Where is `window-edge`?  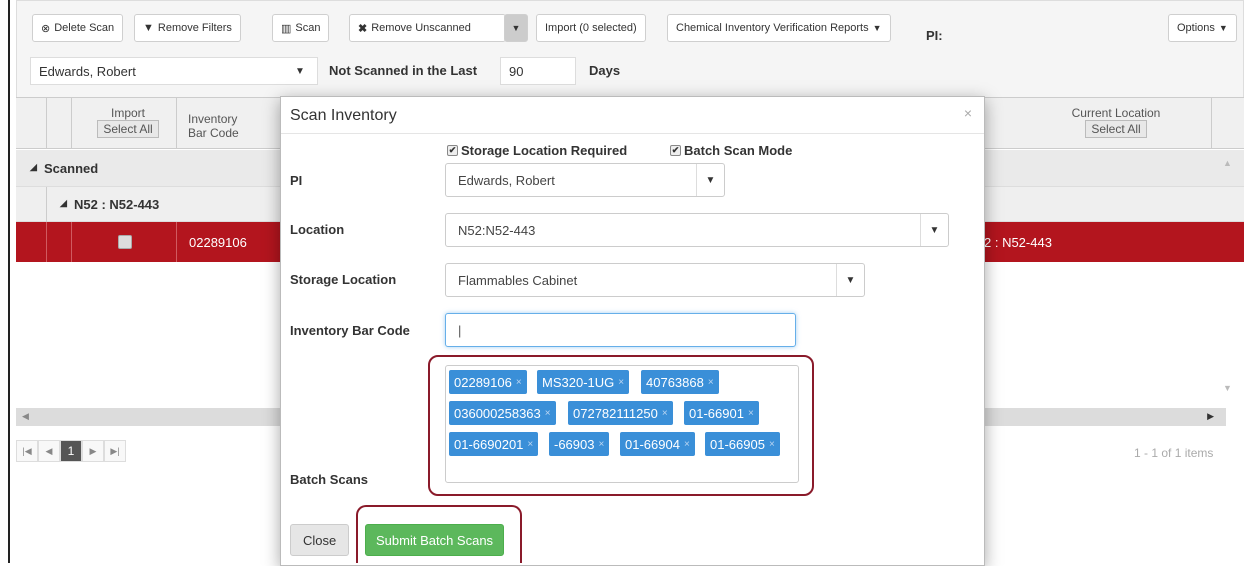 window-edge is located at coordinates (9, 281).